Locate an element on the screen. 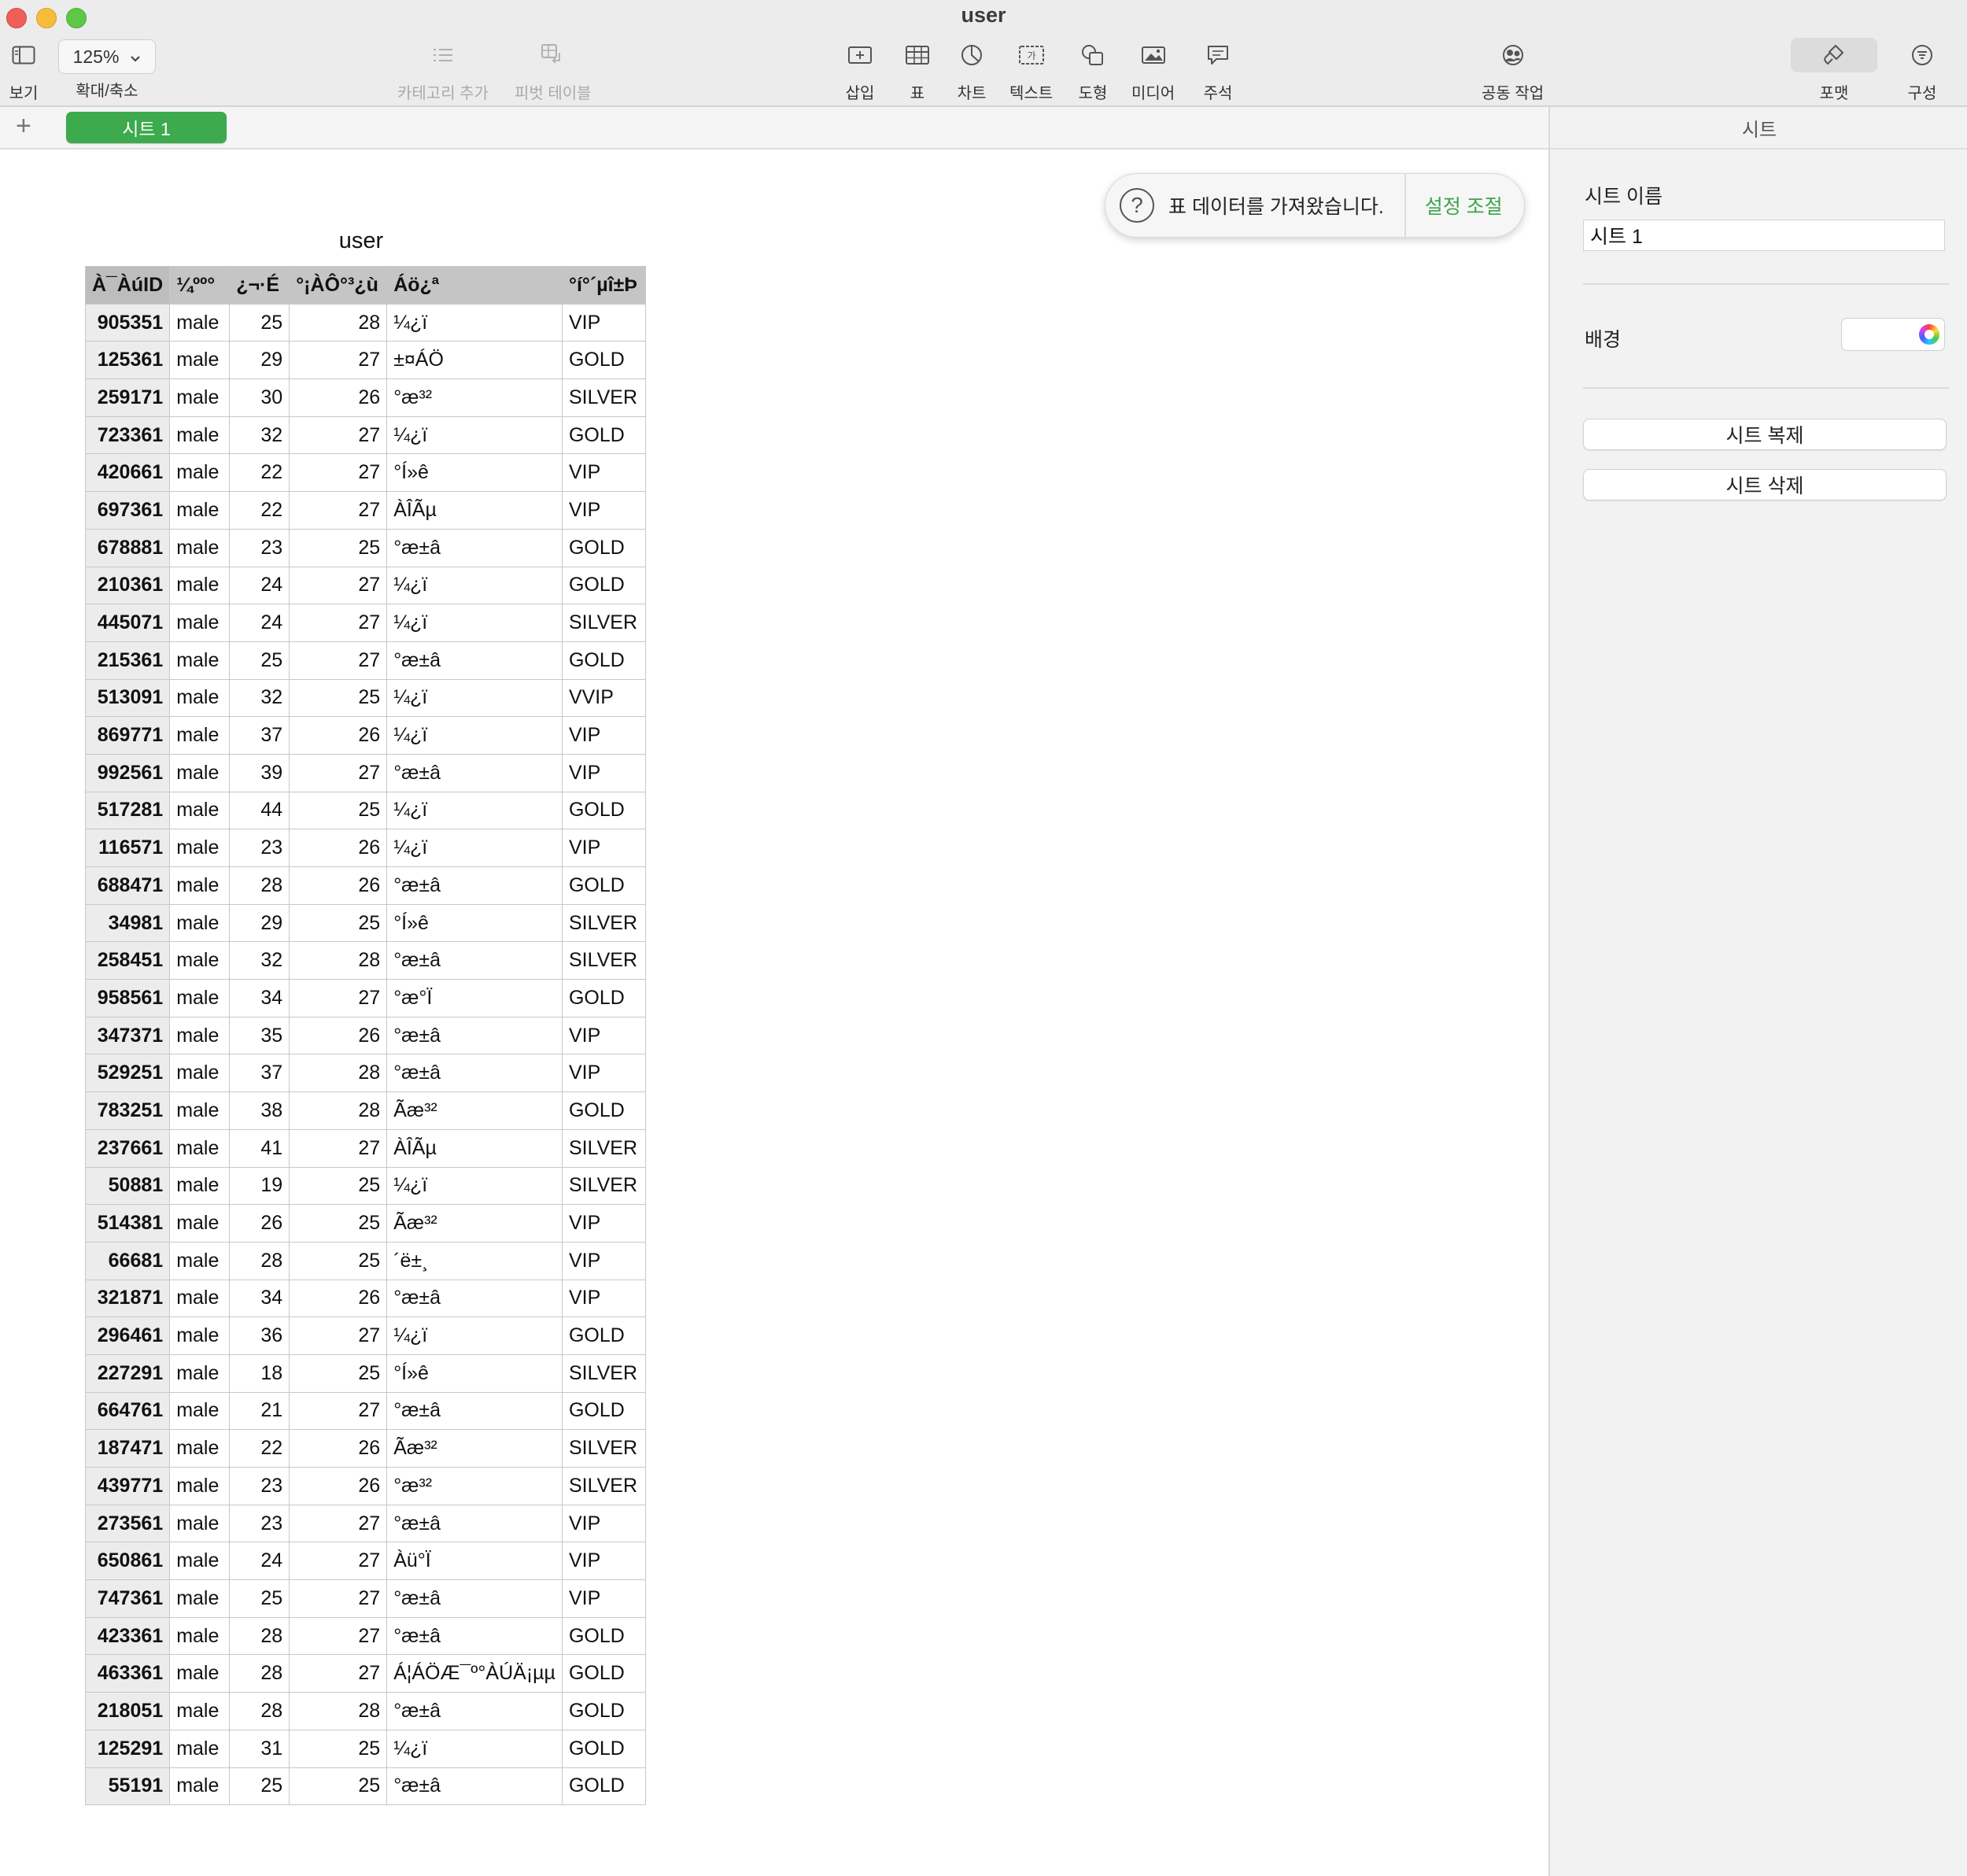 This screenshot has width=1967, height=1876. adjust-settings-button: 설정 조절 is located at coordinates (1464, 206).